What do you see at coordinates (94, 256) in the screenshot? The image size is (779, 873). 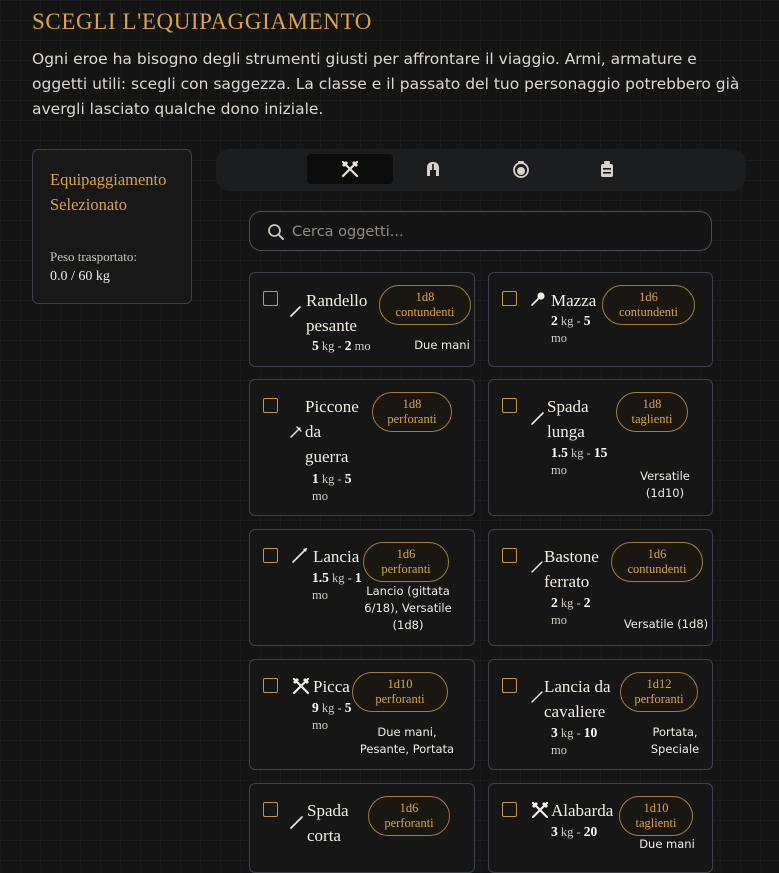 I see `carried-weight-label: Peso trasportato:` at bounding box center [94, 256].